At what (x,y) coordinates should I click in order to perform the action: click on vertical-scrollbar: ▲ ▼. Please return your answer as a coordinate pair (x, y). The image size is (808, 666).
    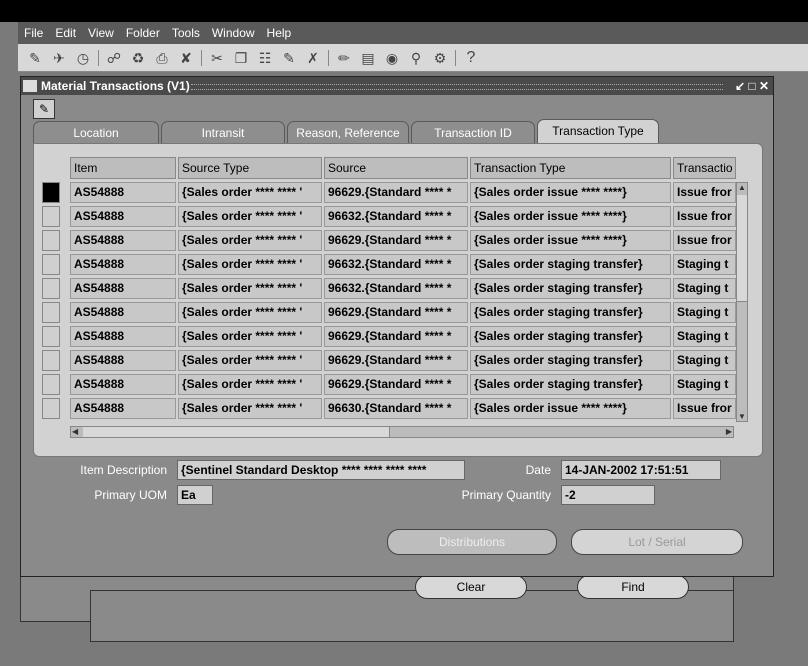
    Looking at the image, I should click on (742, 302).